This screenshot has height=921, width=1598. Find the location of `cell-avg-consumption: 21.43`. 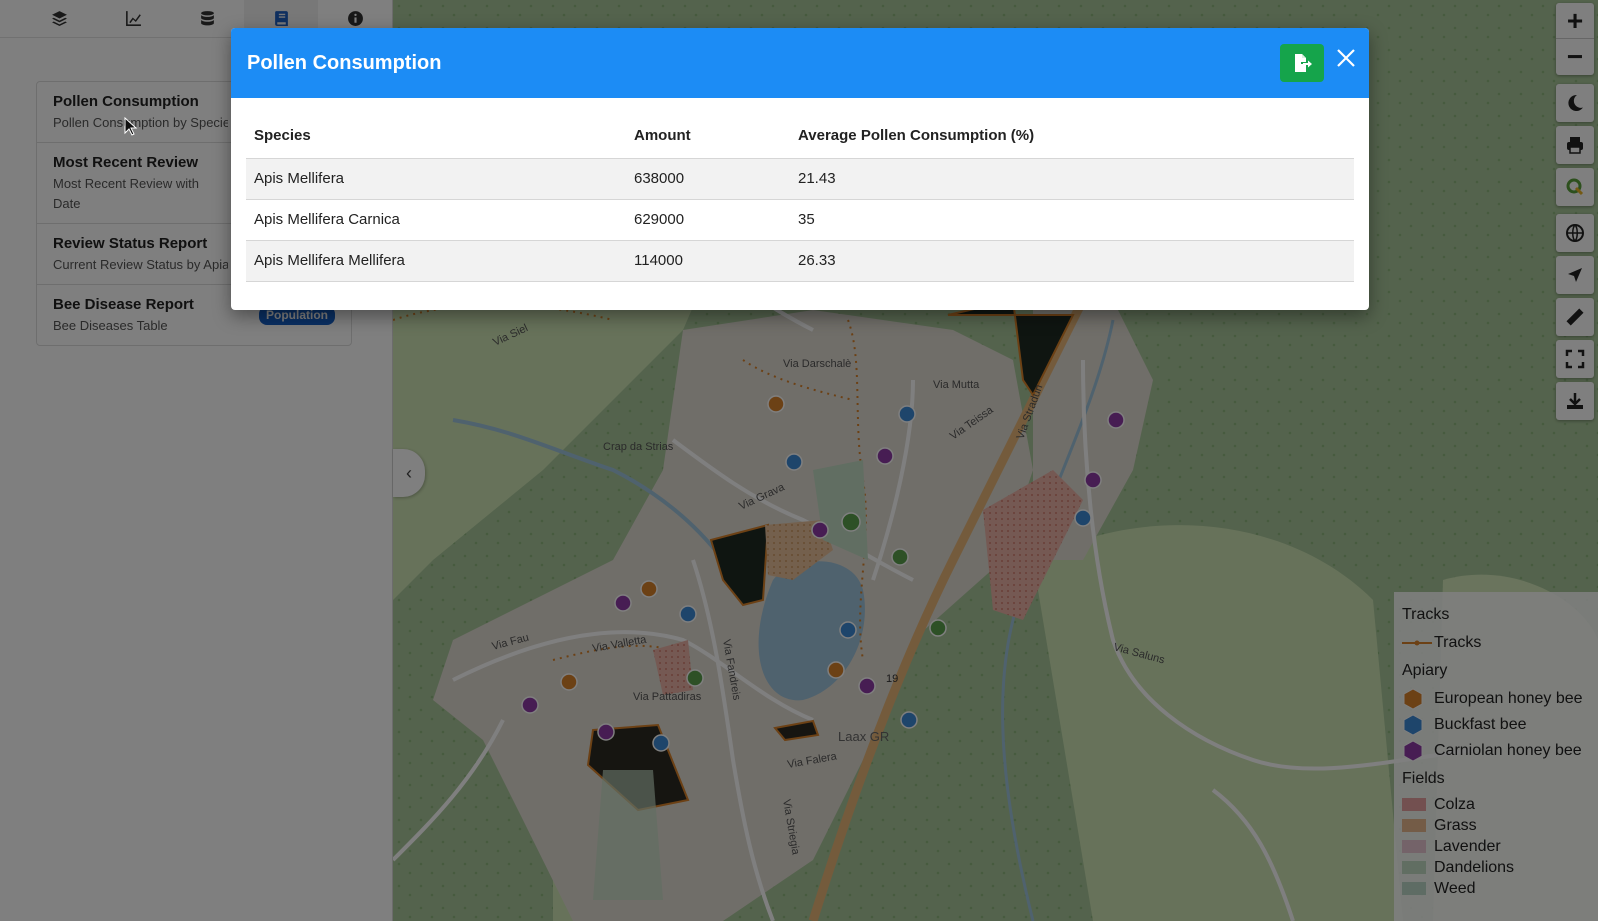

cell-avg-consumption: 21.43 is located at coordinates (1072, 179).